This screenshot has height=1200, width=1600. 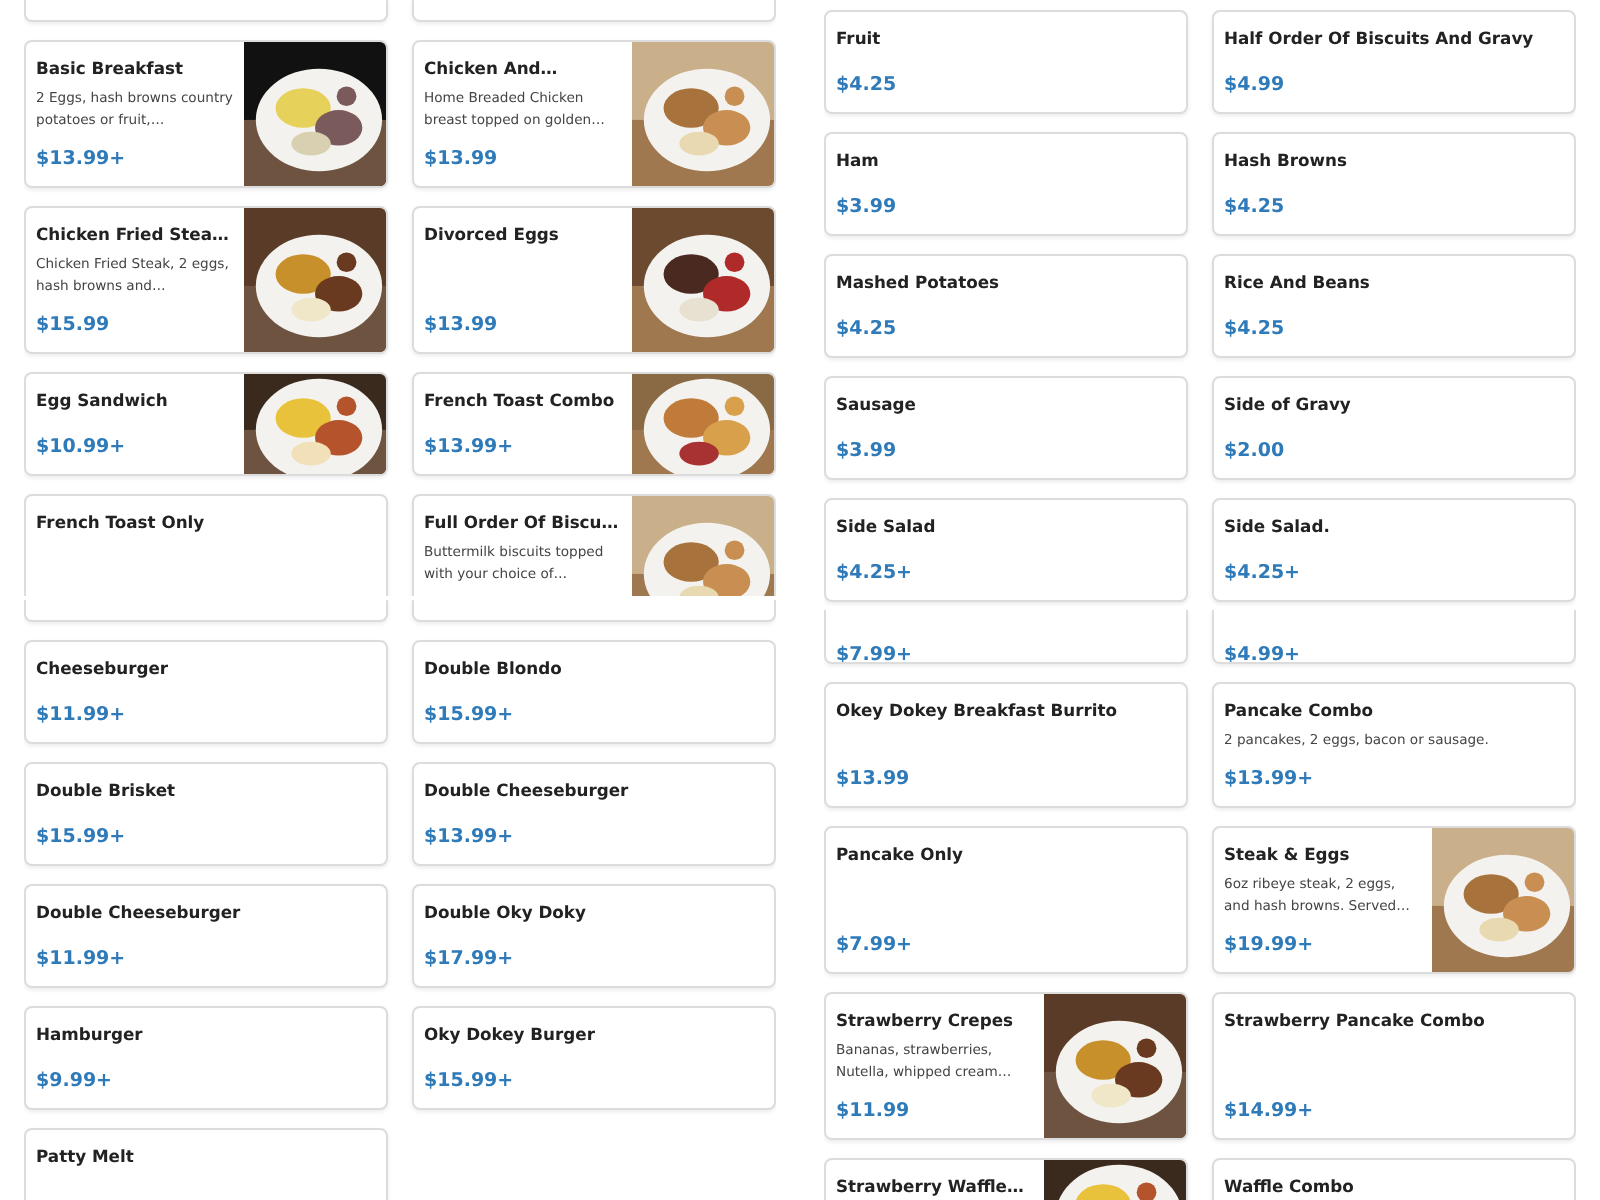 I want to click on item-name: Half Order Of Biscuits And Gravy, so click(x=1380, y=38).